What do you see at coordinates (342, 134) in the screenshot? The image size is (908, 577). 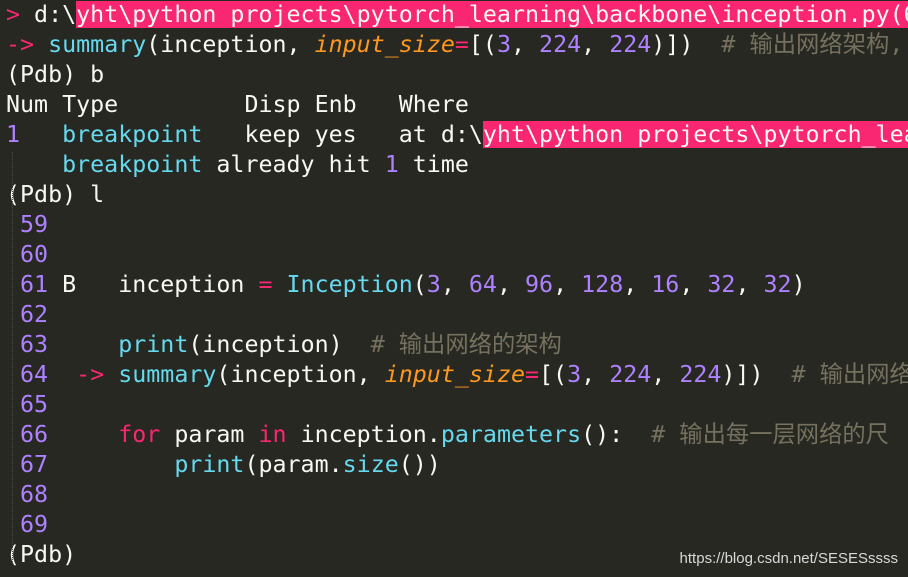 I see `code-token: keep yes at d:\` at bounding box center [342, 134].